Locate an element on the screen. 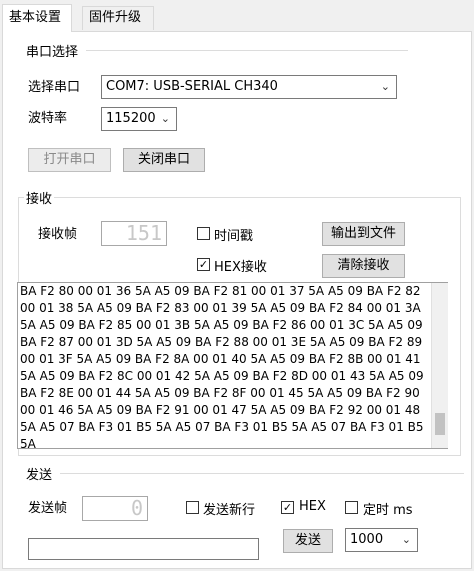  export-to-file-button: 输出到文件 is located at coordinates (363, 234).